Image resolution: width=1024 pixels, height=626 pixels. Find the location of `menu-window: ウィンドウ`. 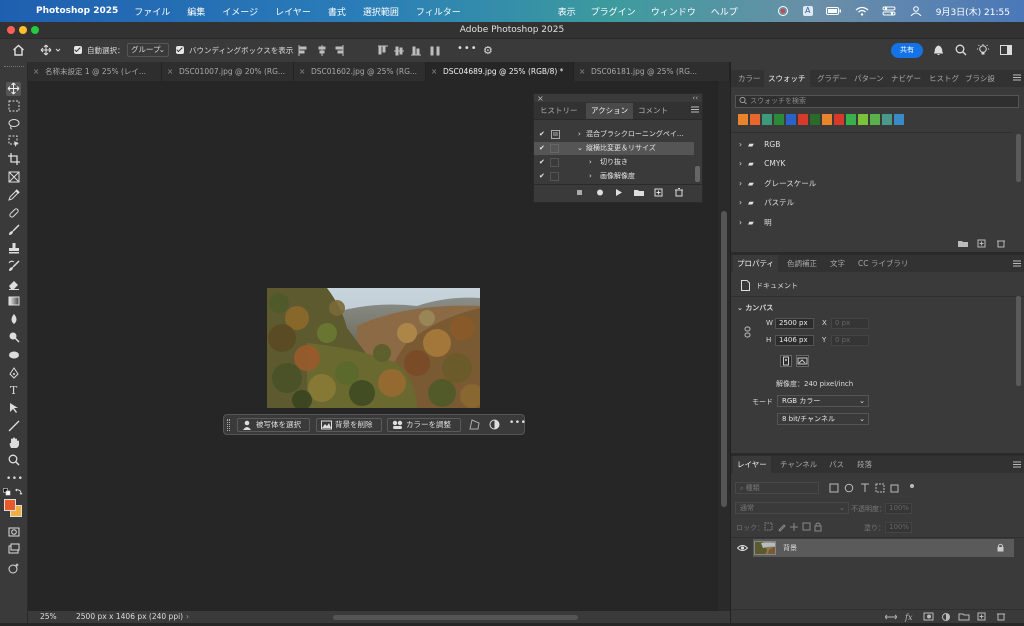

menu-window: ウィンドウ is located at coordinates (673, 11).